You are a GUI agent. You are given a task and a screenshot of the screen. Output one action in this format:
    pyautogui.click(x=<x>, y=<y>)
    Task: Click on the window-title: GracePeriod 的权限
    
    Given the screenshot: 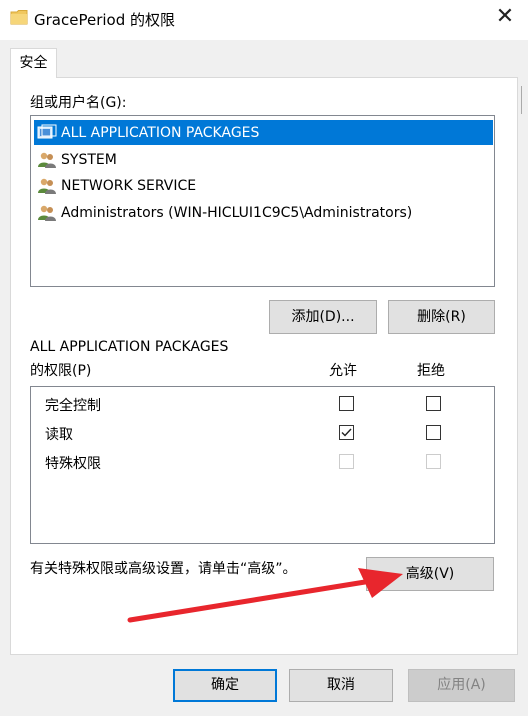 What is the action you would take?
    pyautogui.click(x=104, y=20)
    